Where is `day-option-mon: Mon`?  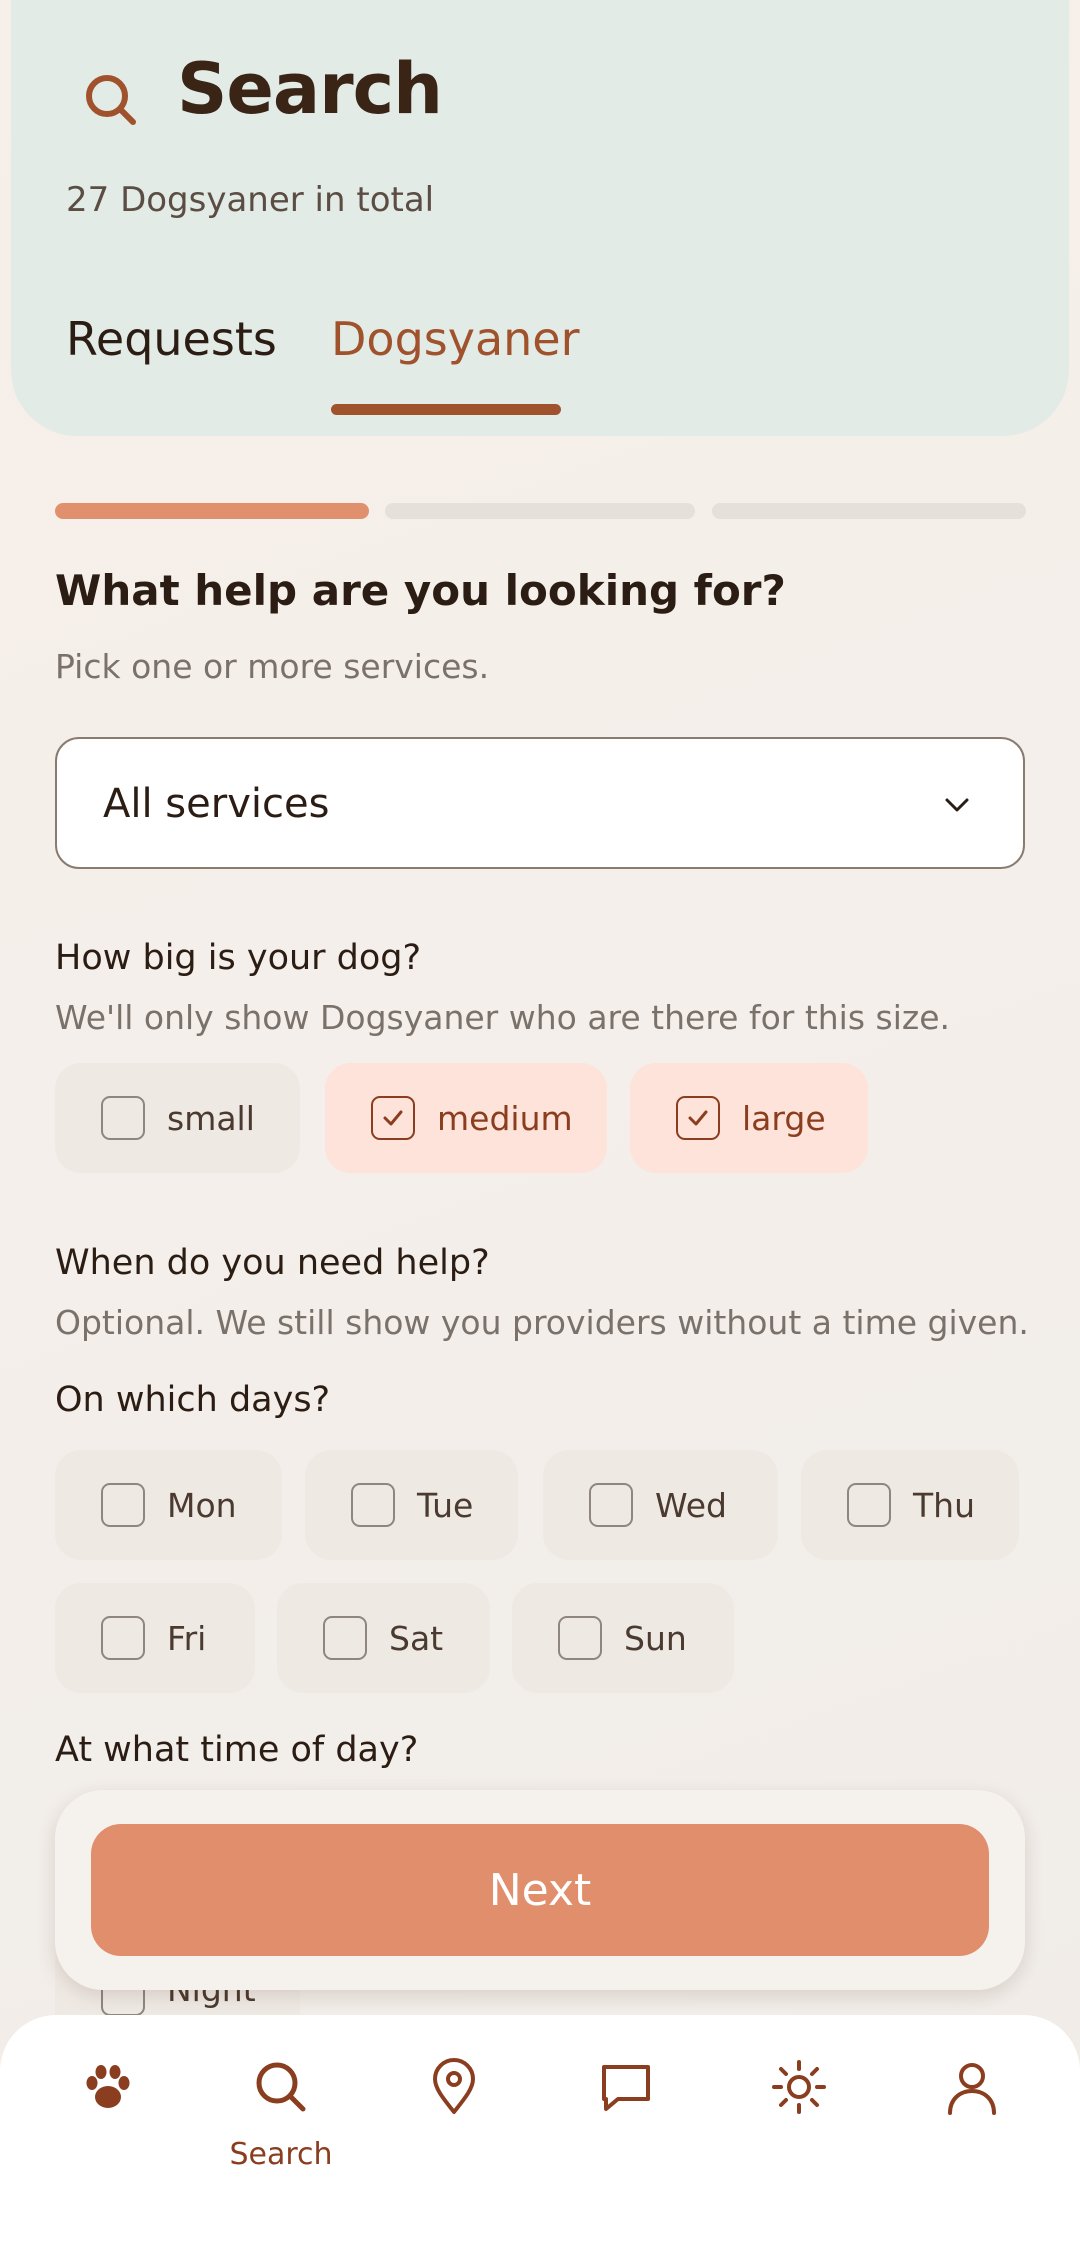
day-option-mon: Mon is located at coordinates (168, 1505).